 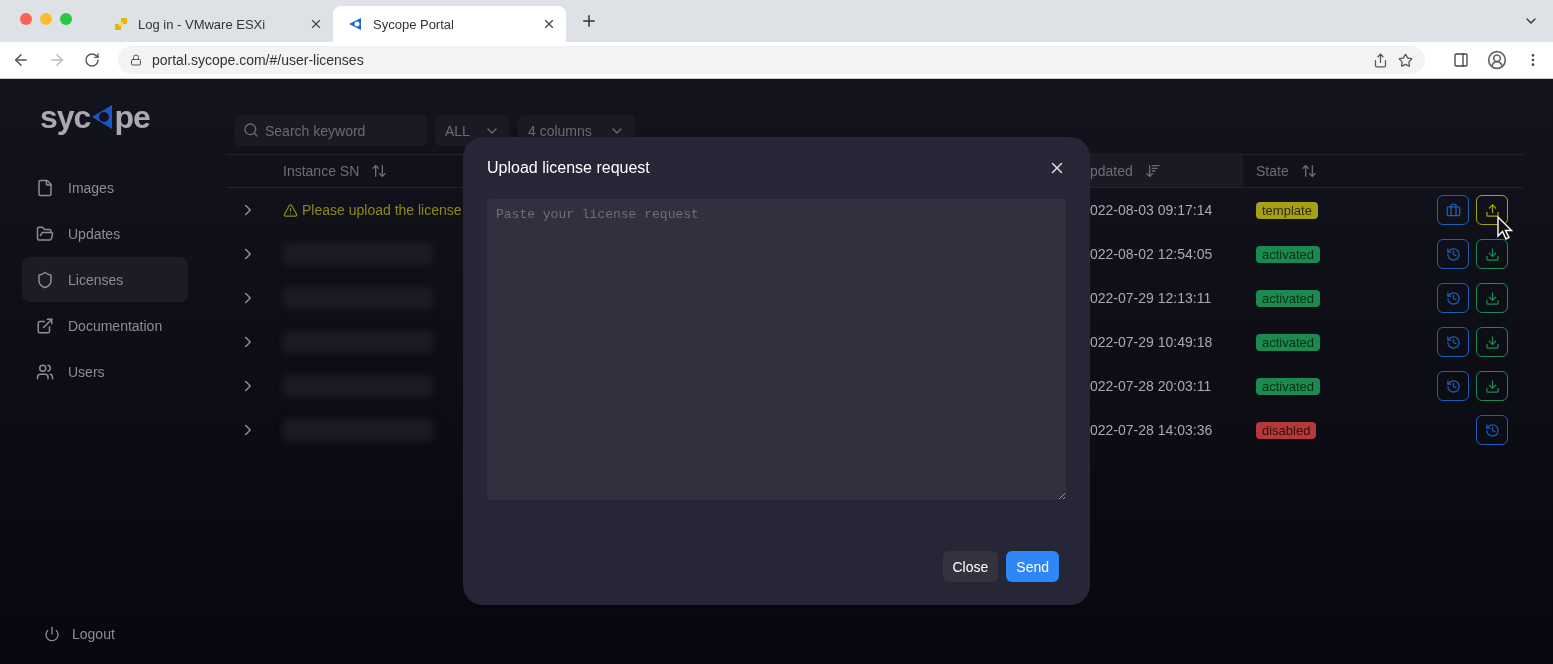 I want to click on date-cell: 022-07-29 12:13:11, so click(x=1151, y=298).